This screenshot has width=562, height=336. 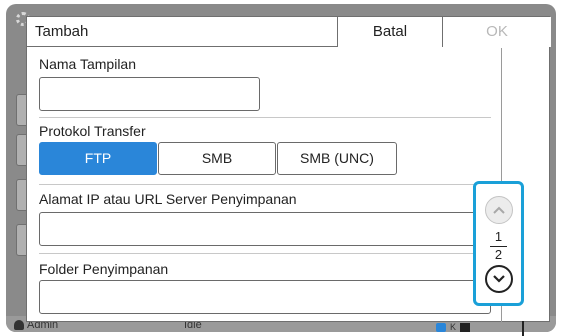 What do you see at coordinates (168, 199) in the screenshot?
I see `server-address-label: Alamat IP atau URL Server Penyimpanan` at bounding box center [168, 199].